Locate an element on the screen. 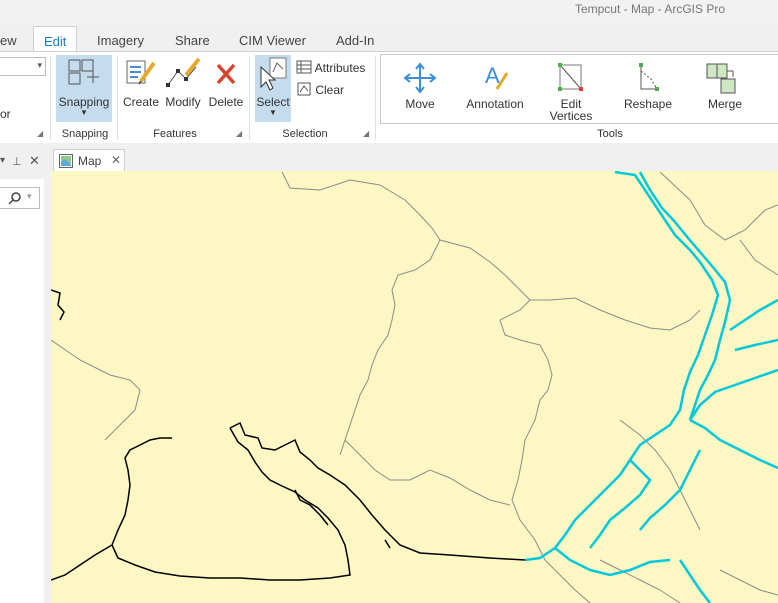 Image resolution: width=778 pixels, height=603 pixels. select-button: Select ▼ is located at coordinates (273, 88).